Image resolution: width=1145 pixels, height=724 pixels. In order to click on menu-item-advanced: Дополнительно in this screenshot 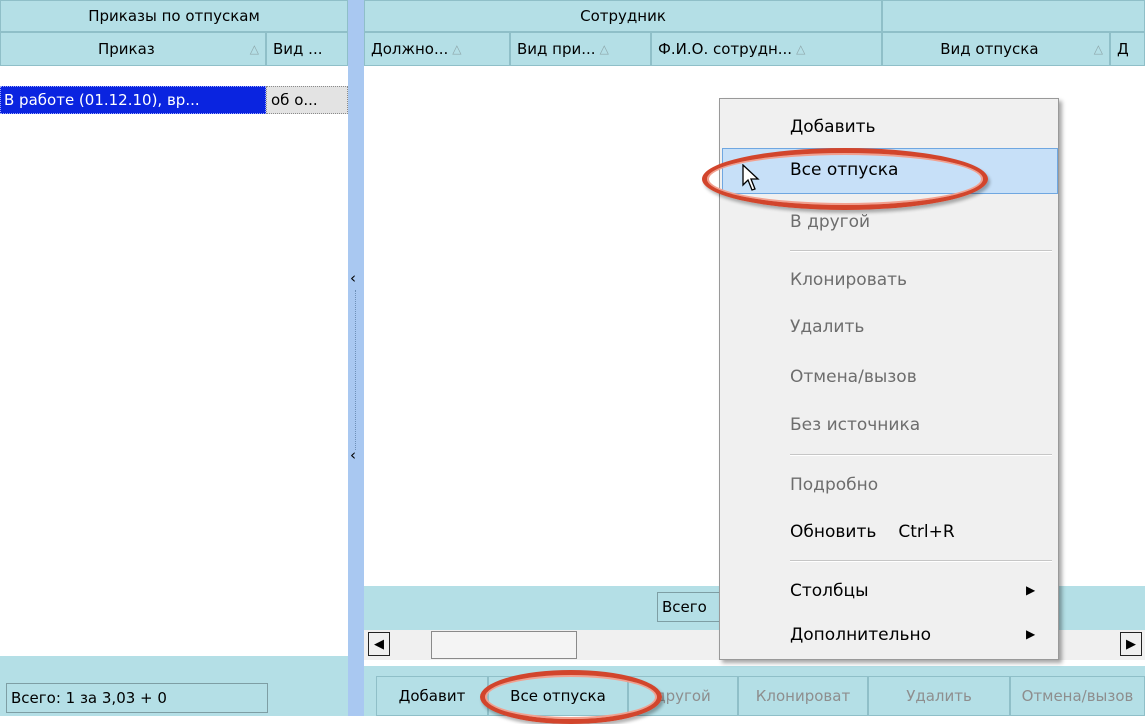, I will do `click(860, 635)`.